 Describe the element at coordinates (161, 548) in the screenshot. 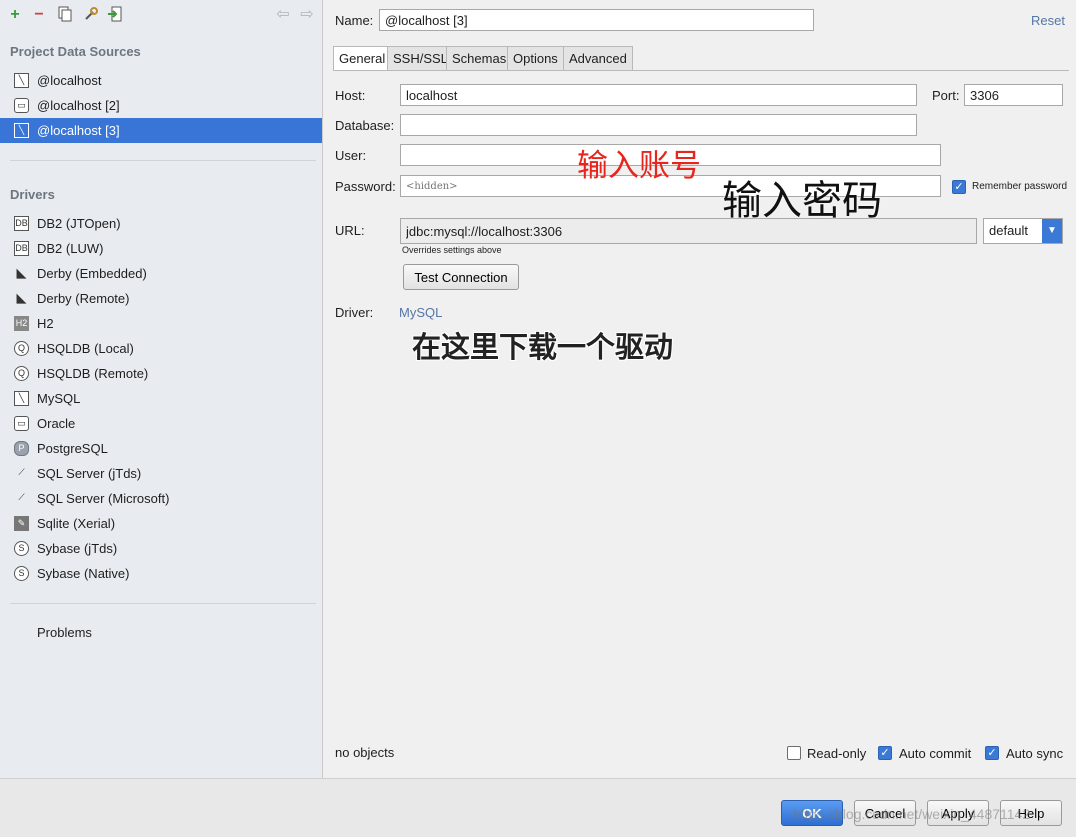

I see `driver-item: S Sybase (jTds)` at that location.